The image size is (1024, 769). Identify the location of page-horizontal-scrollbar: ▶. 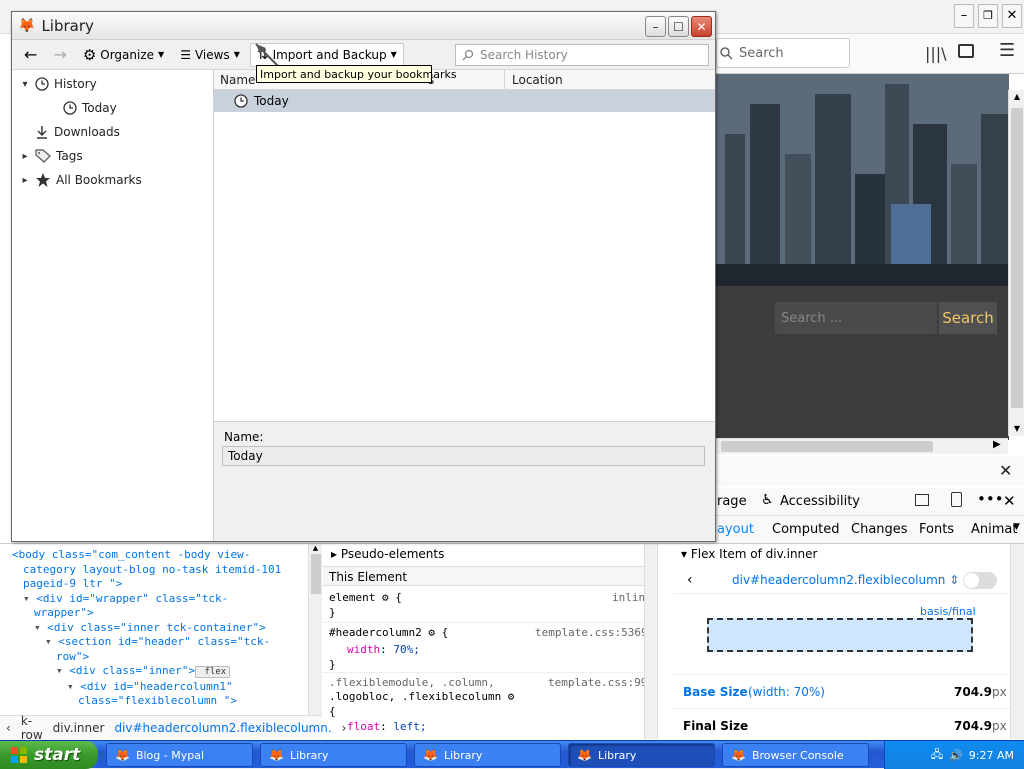
(861, 446).